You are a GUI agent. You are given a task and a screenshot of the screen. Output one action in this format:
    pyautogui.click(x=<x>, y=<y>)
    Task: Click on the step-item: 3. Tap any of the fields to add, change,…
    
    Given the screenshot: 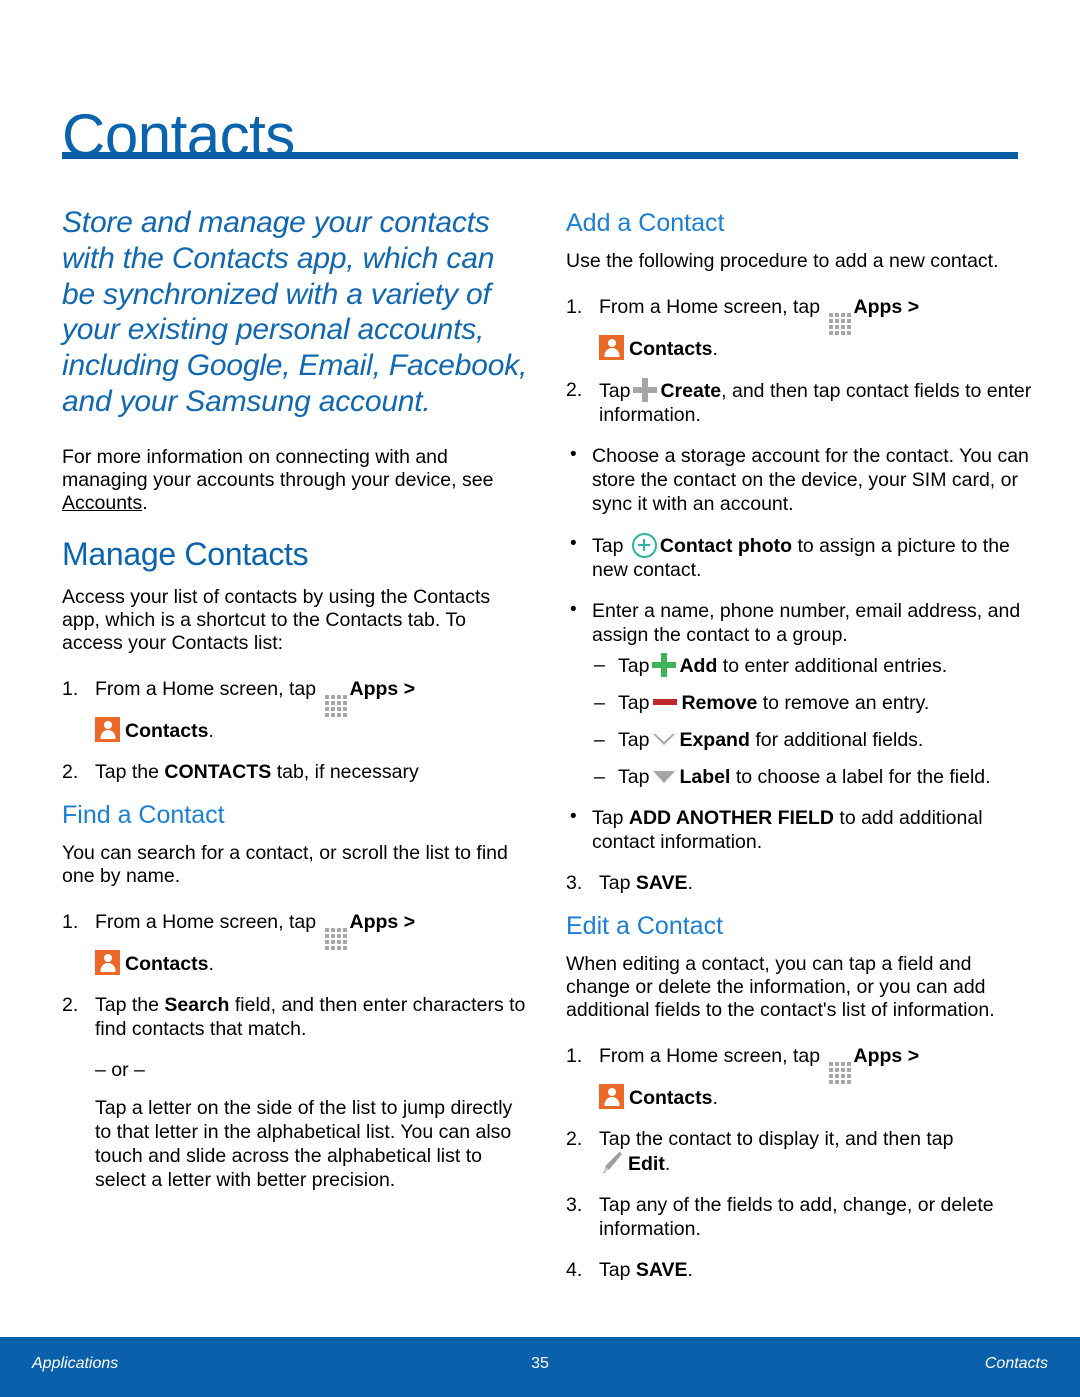 What is the action you would take?
    pyautogui.click(x=801, y=1217)
    